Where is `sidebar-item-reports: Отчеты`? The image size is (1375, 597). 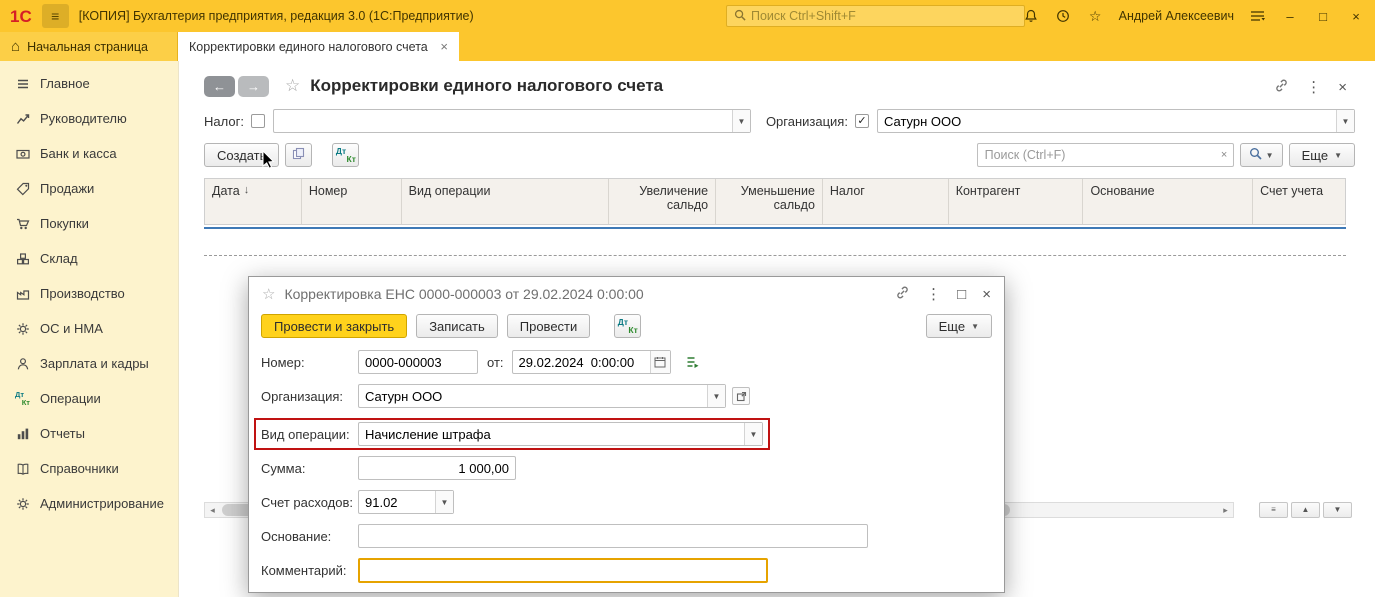
sidebar-item-reports: Отчеты is located at coordinates (89, 433).